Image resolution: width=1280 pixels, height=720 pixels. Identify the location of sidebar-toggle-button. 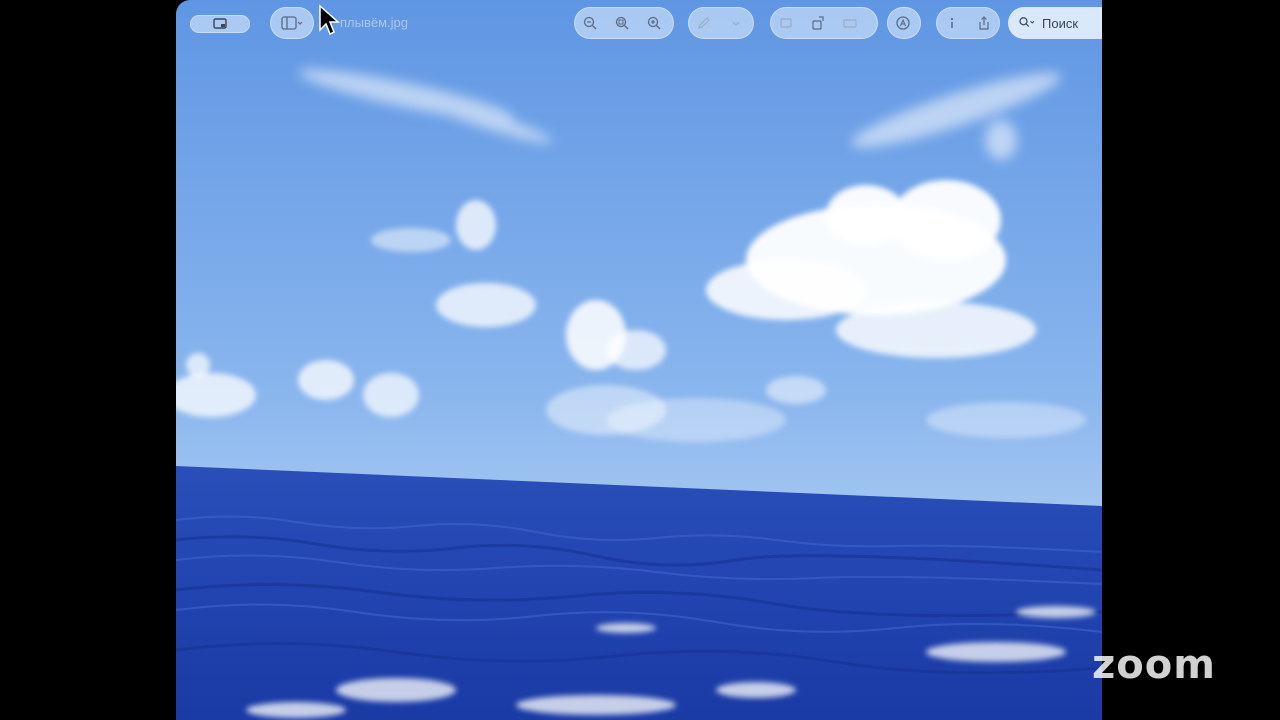
(292, 23).